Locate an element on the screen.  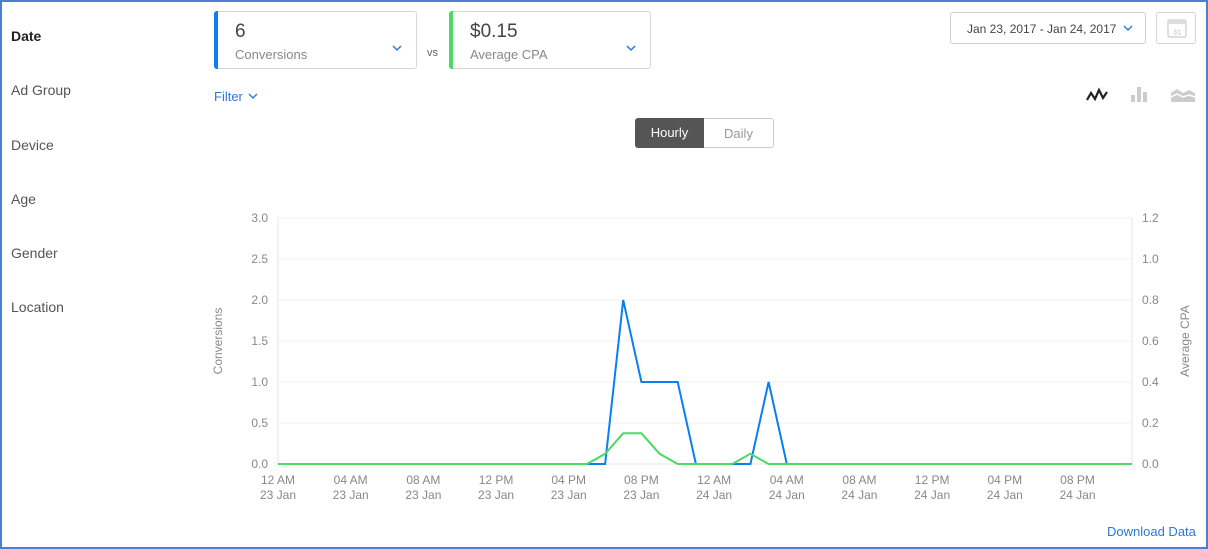
y-left-tick-label: 1.0 is located at coordinates (259, 382).